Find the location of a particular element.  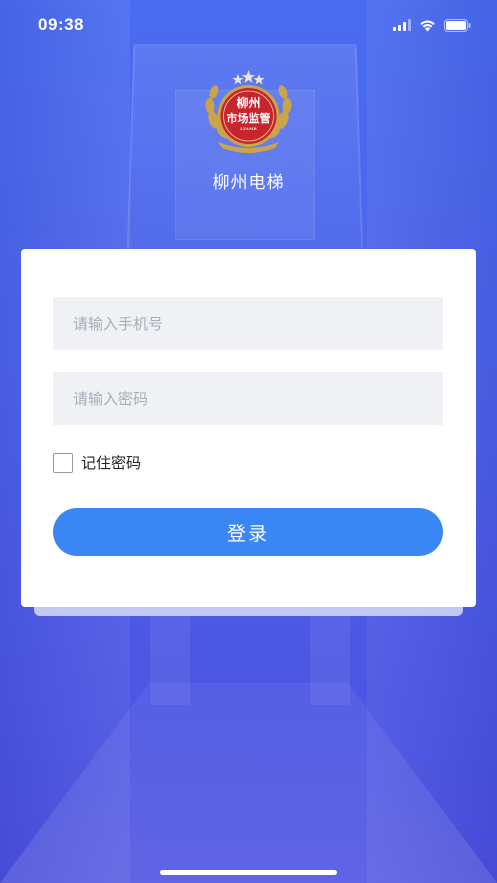

logo-emblem: 柳州 市场监管 LZAMR is located at coordinates (248, 112).